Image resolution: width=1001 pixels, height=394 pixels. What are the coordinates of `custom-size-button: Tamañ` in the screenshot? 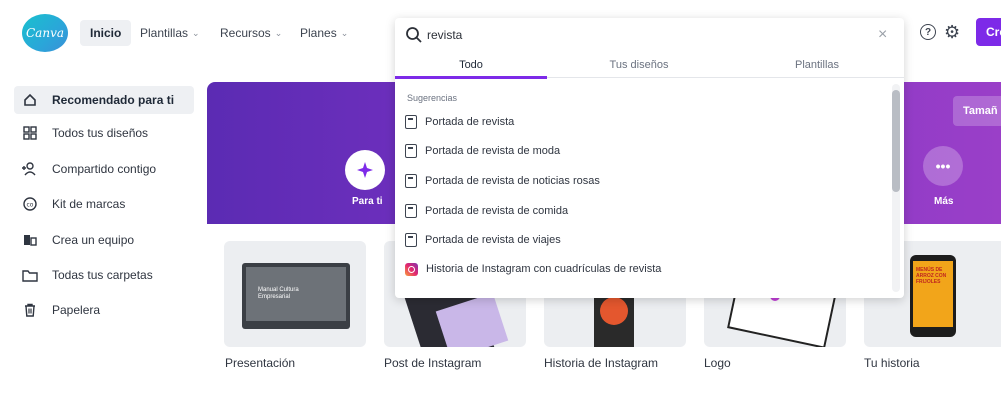 It's located at (977, 111).